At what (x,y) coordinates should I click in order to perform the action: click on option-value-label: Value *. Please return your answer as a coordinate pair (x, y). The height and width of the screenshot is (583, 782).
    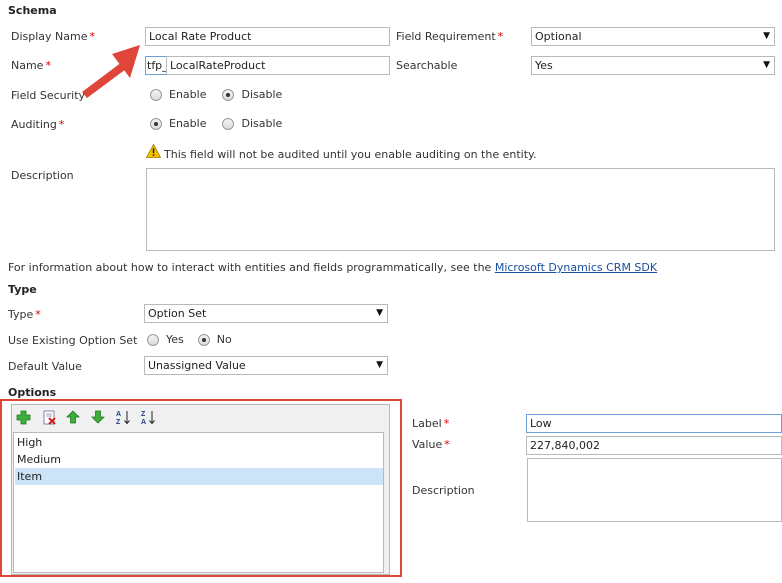
    Looking at the image, I should click on (431, 444).